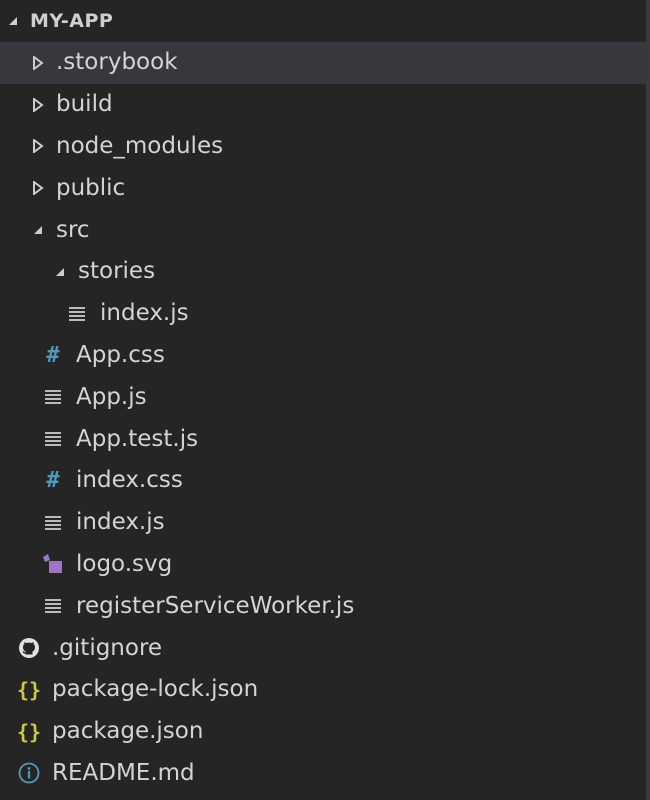 Image resolution: width=650 pixels, height=800 pixels. Describe the element at coordinates (107, 647) in the screenshot. I see `tree-item-label: .gitignore` at that location.